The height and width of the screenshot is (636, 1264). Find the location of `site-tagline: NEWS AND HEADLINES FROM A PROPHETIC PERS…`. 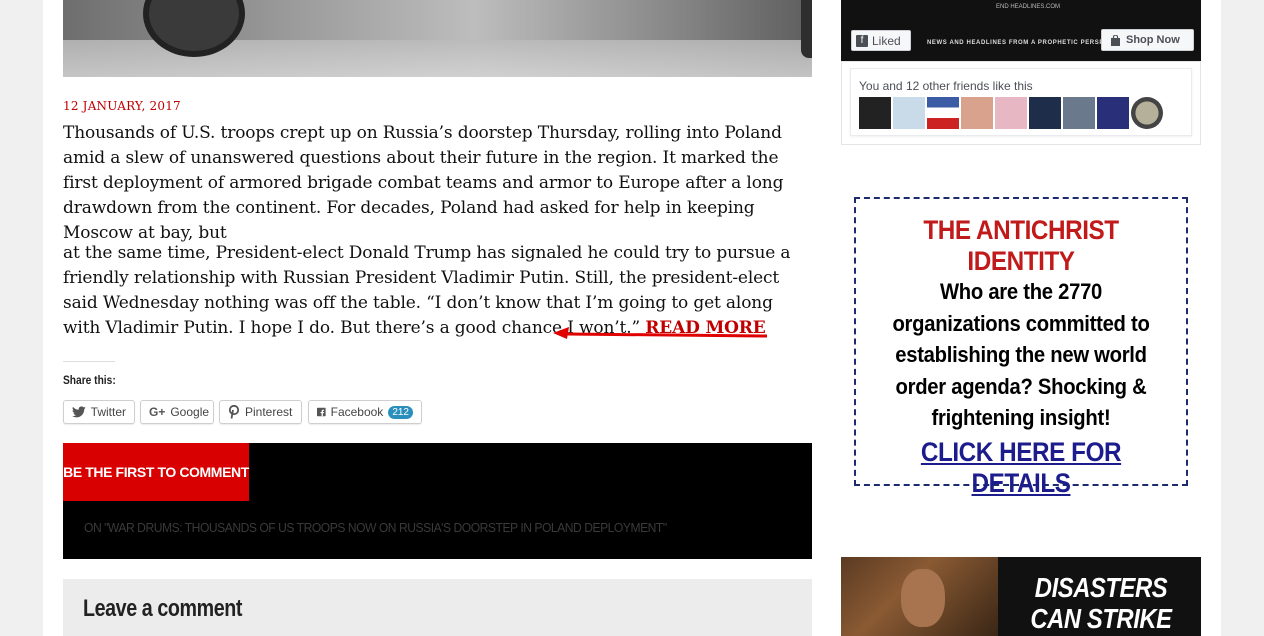

site-tagline: NEWS AND HEADLINES FROM A PROPHETIC PERS… is located at coordinates (1020, 43).